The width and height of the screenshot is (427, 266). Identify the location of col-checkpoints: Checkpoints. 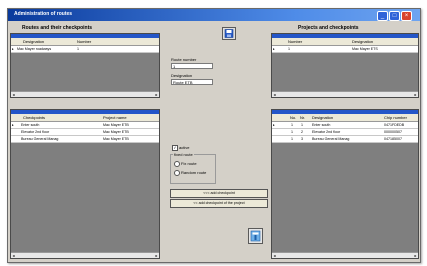
(34, 117).